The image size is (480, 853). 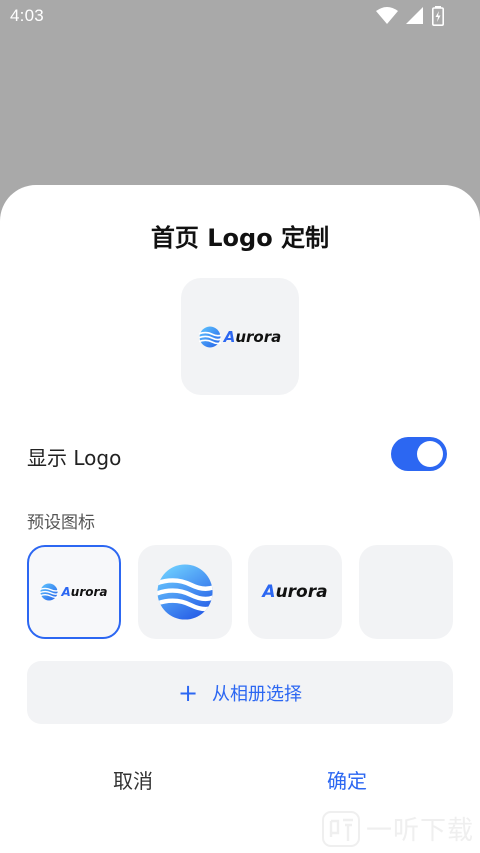 I want to click on wifi-icon, so click(x=387, y=15).